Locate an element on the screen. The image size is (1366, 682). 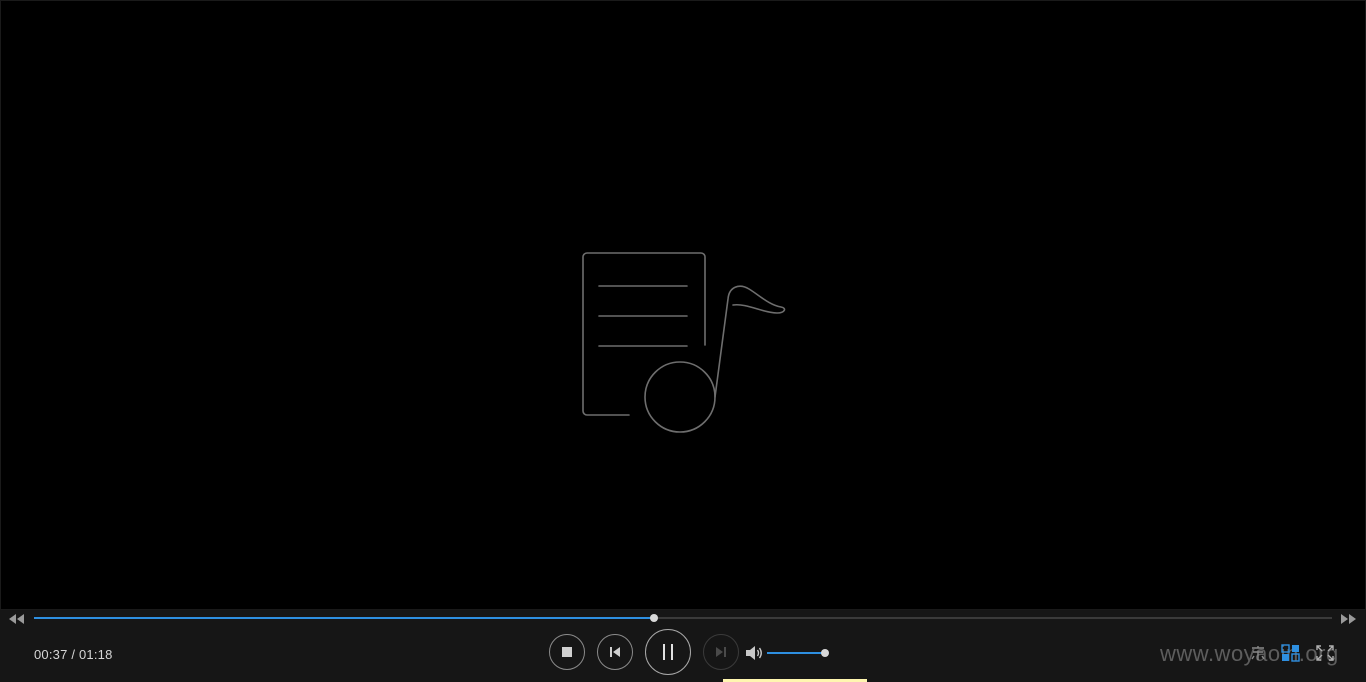
progress-fill is located at coordinates (344, 618).